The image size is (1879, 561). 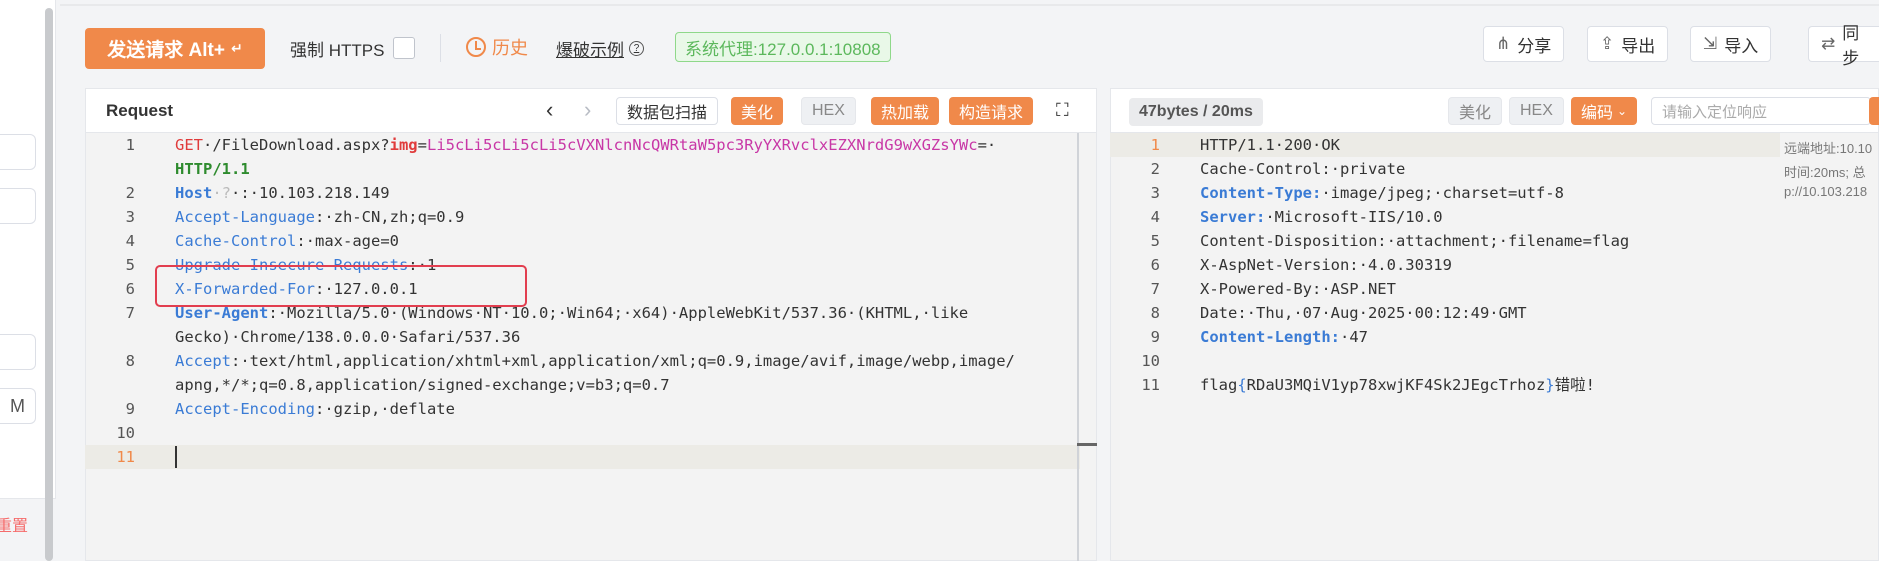 What do you see at coordinates (1597, 113) in the screenshot?
I see `encoding-label: 编码` at bounding box center [1597, 113].